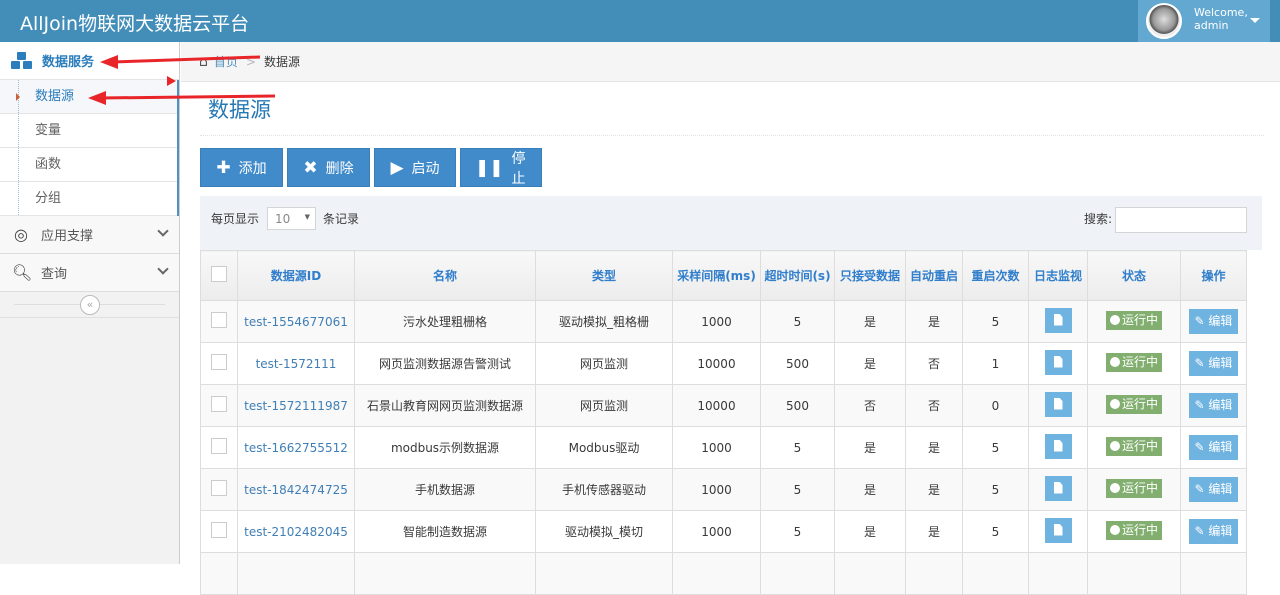 The width and height of the screenshot is (1280, 595). I want to click on breadcrumb-home: 首页, so click(226, 61).